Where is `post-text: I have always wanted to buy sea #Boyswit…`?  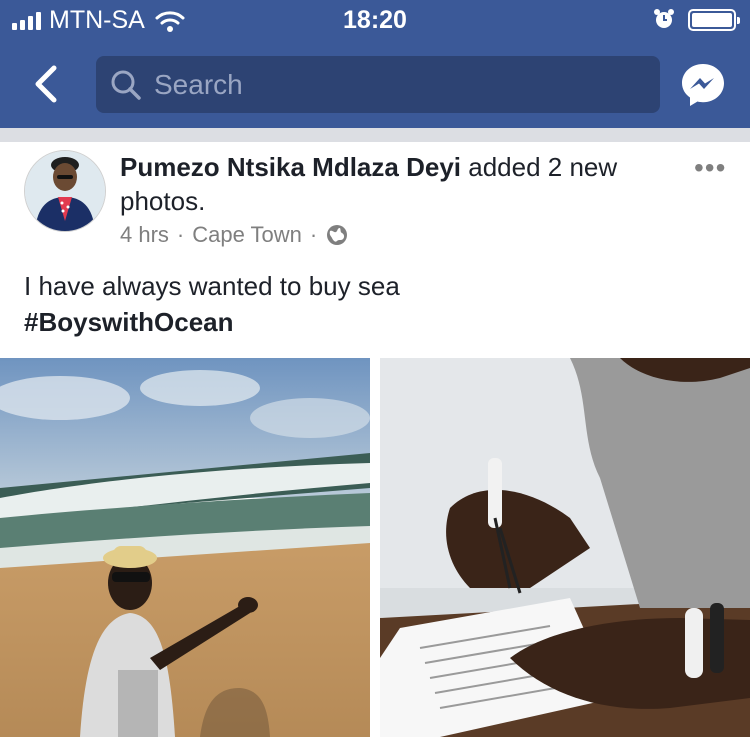
post-text: I have always wanted to buy sea #Boyswit… is located at coordinates (212, 304).